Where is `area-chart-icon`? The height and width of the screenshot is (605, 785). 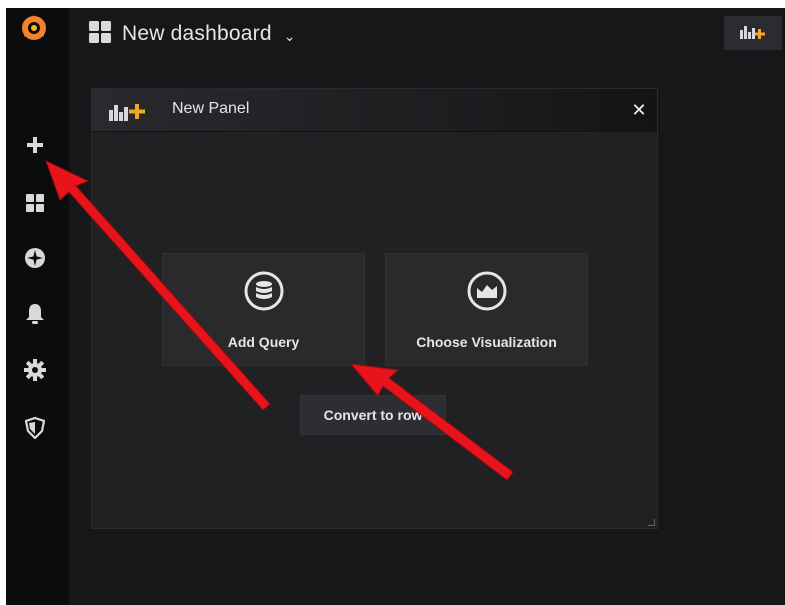 area-chart-icon is located at coordinates (487, 293).